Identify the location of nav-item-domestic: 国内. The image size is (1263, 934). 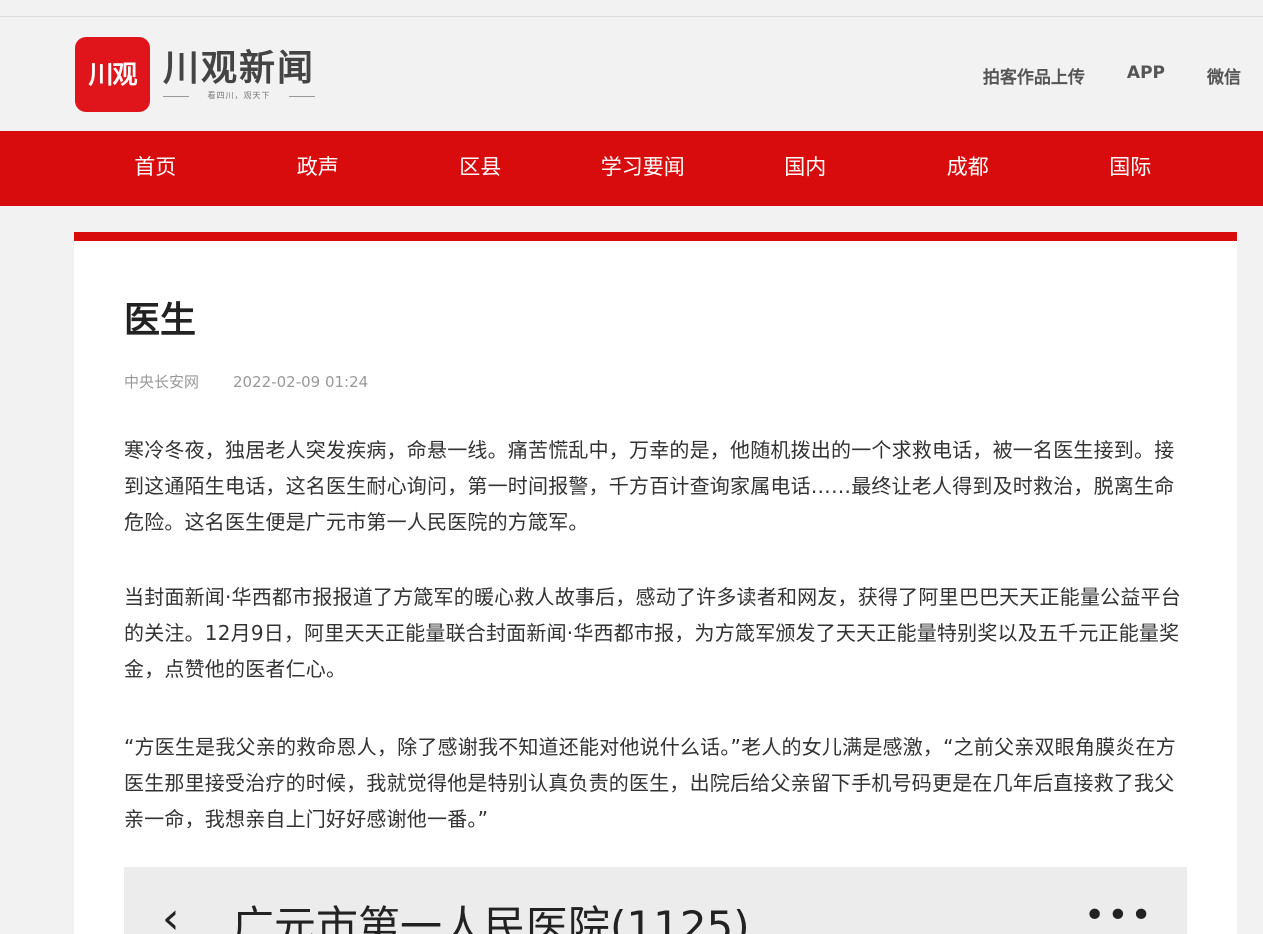
(805, 168).